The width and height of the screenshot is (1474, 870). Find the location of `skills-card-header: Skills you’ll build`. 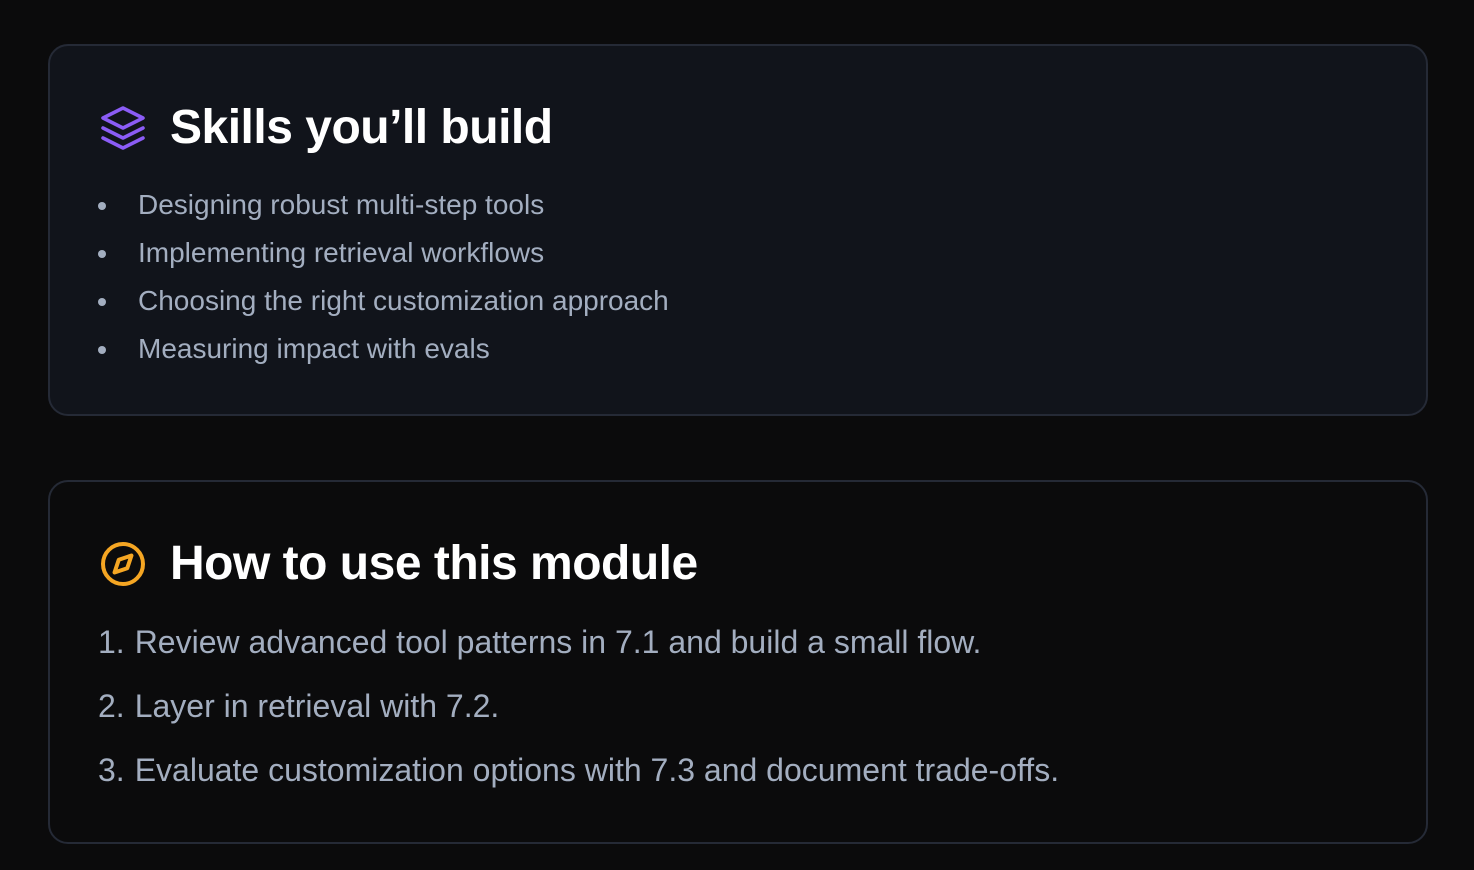

skills-card-header: Skills you’ll build is located at coordinates (325, 128).